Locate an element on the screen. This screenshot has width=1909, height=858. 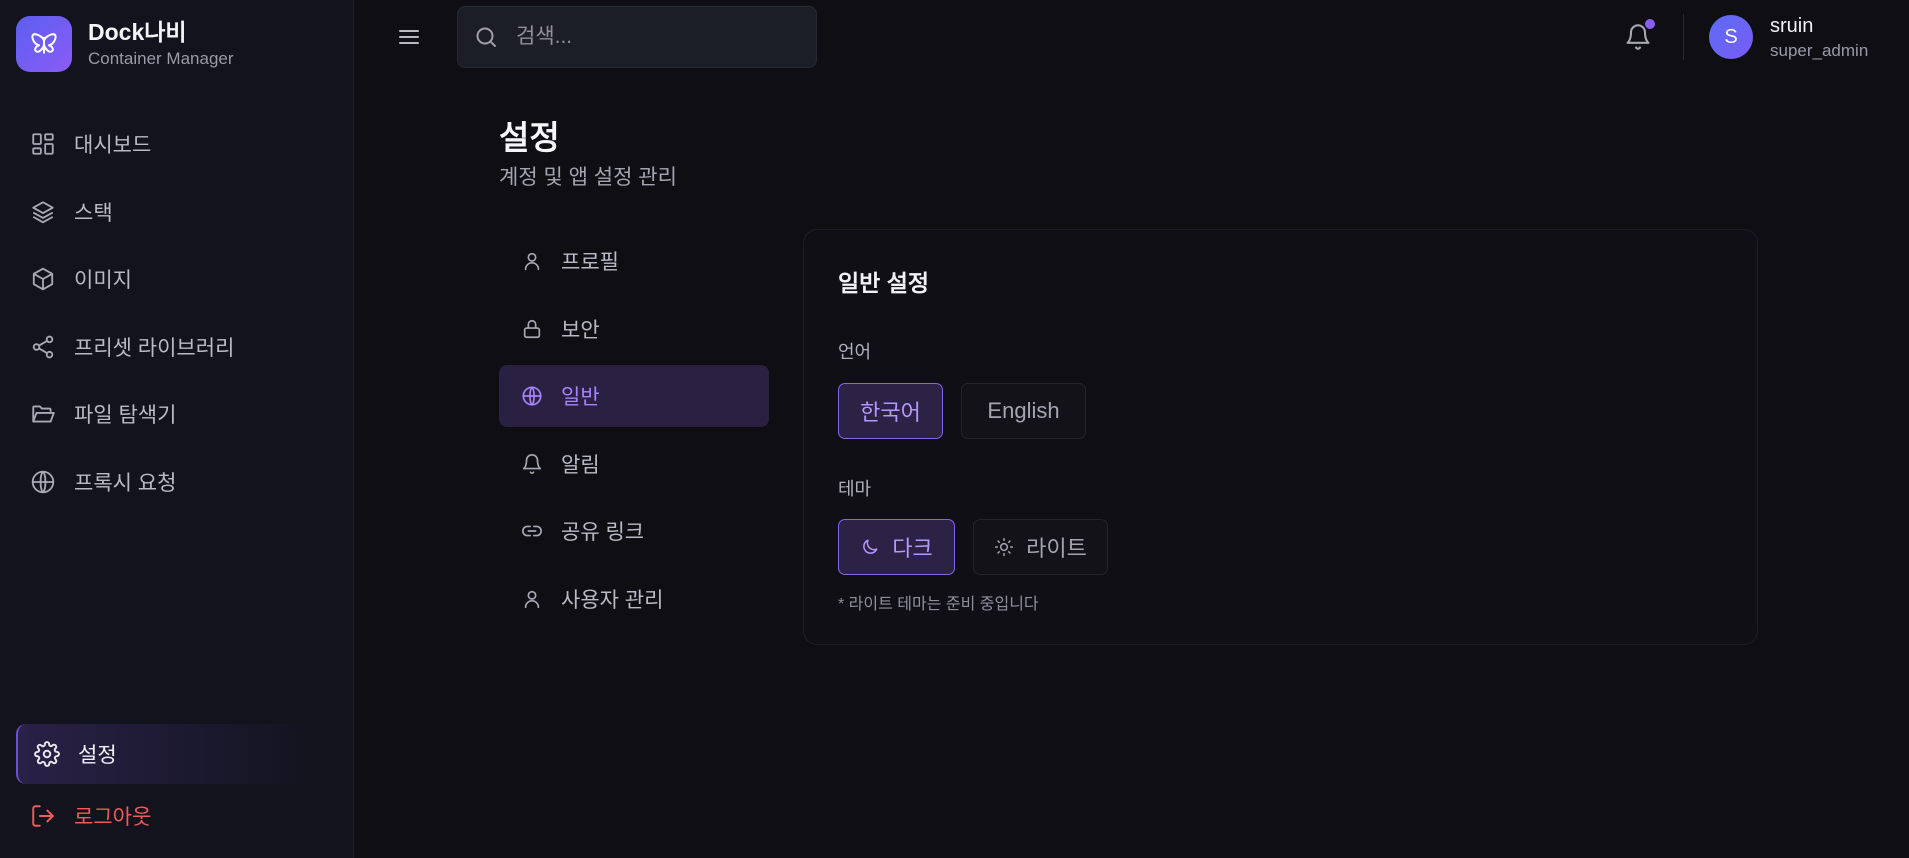
logout-icon is located at coordinates (43, 816).